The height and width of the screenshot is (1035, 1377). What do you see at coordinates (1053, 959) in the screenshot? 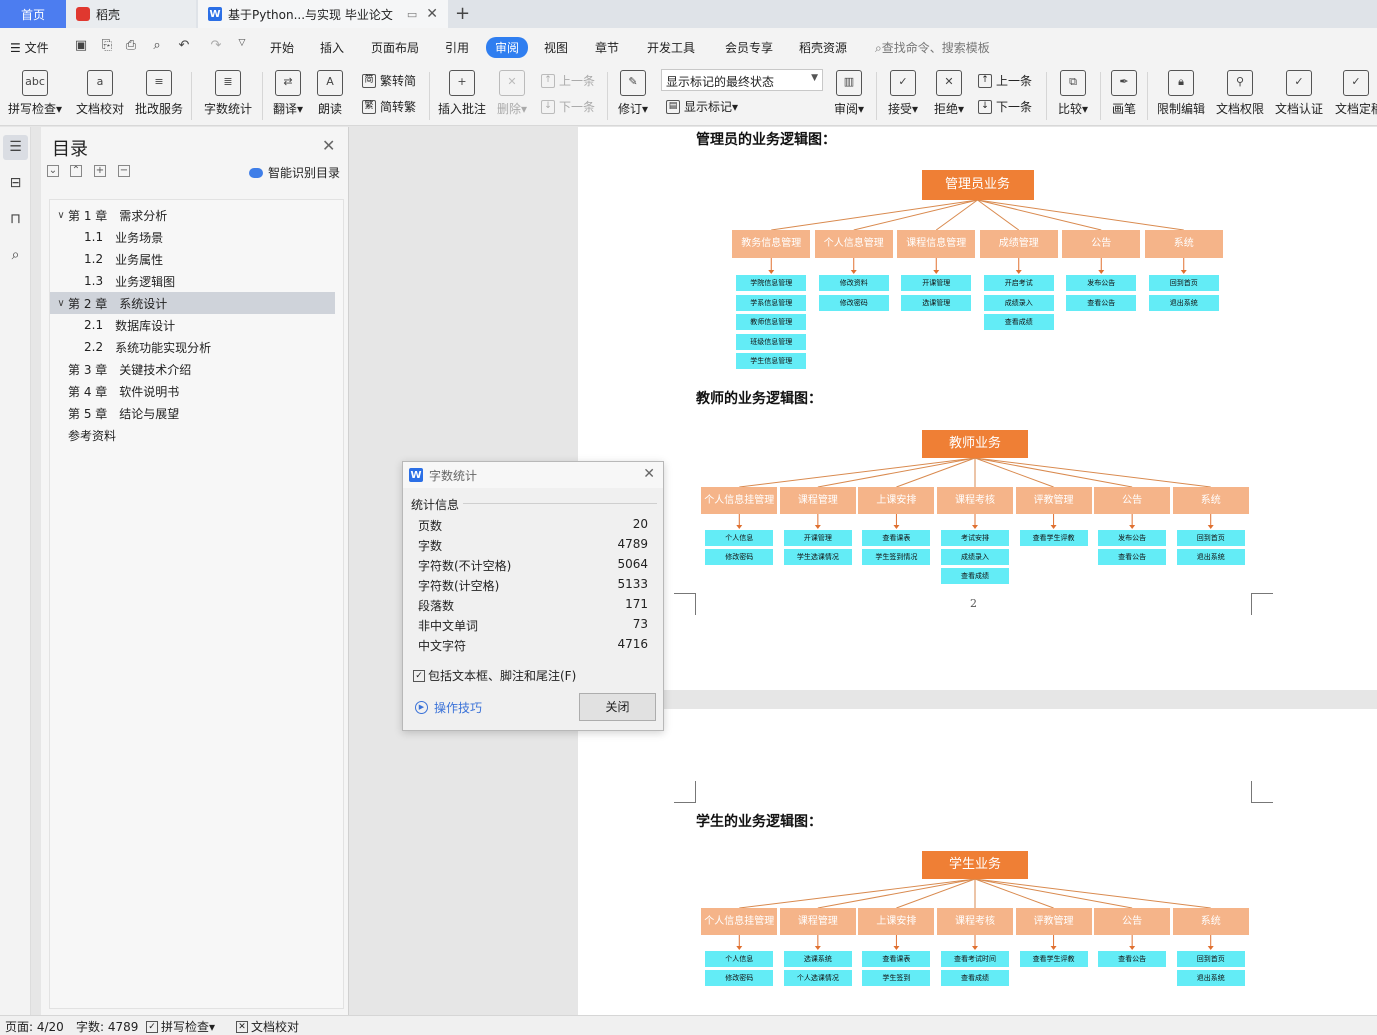
I see `leaf-node: 查看学生评教` at bounding box center [1053, 959].